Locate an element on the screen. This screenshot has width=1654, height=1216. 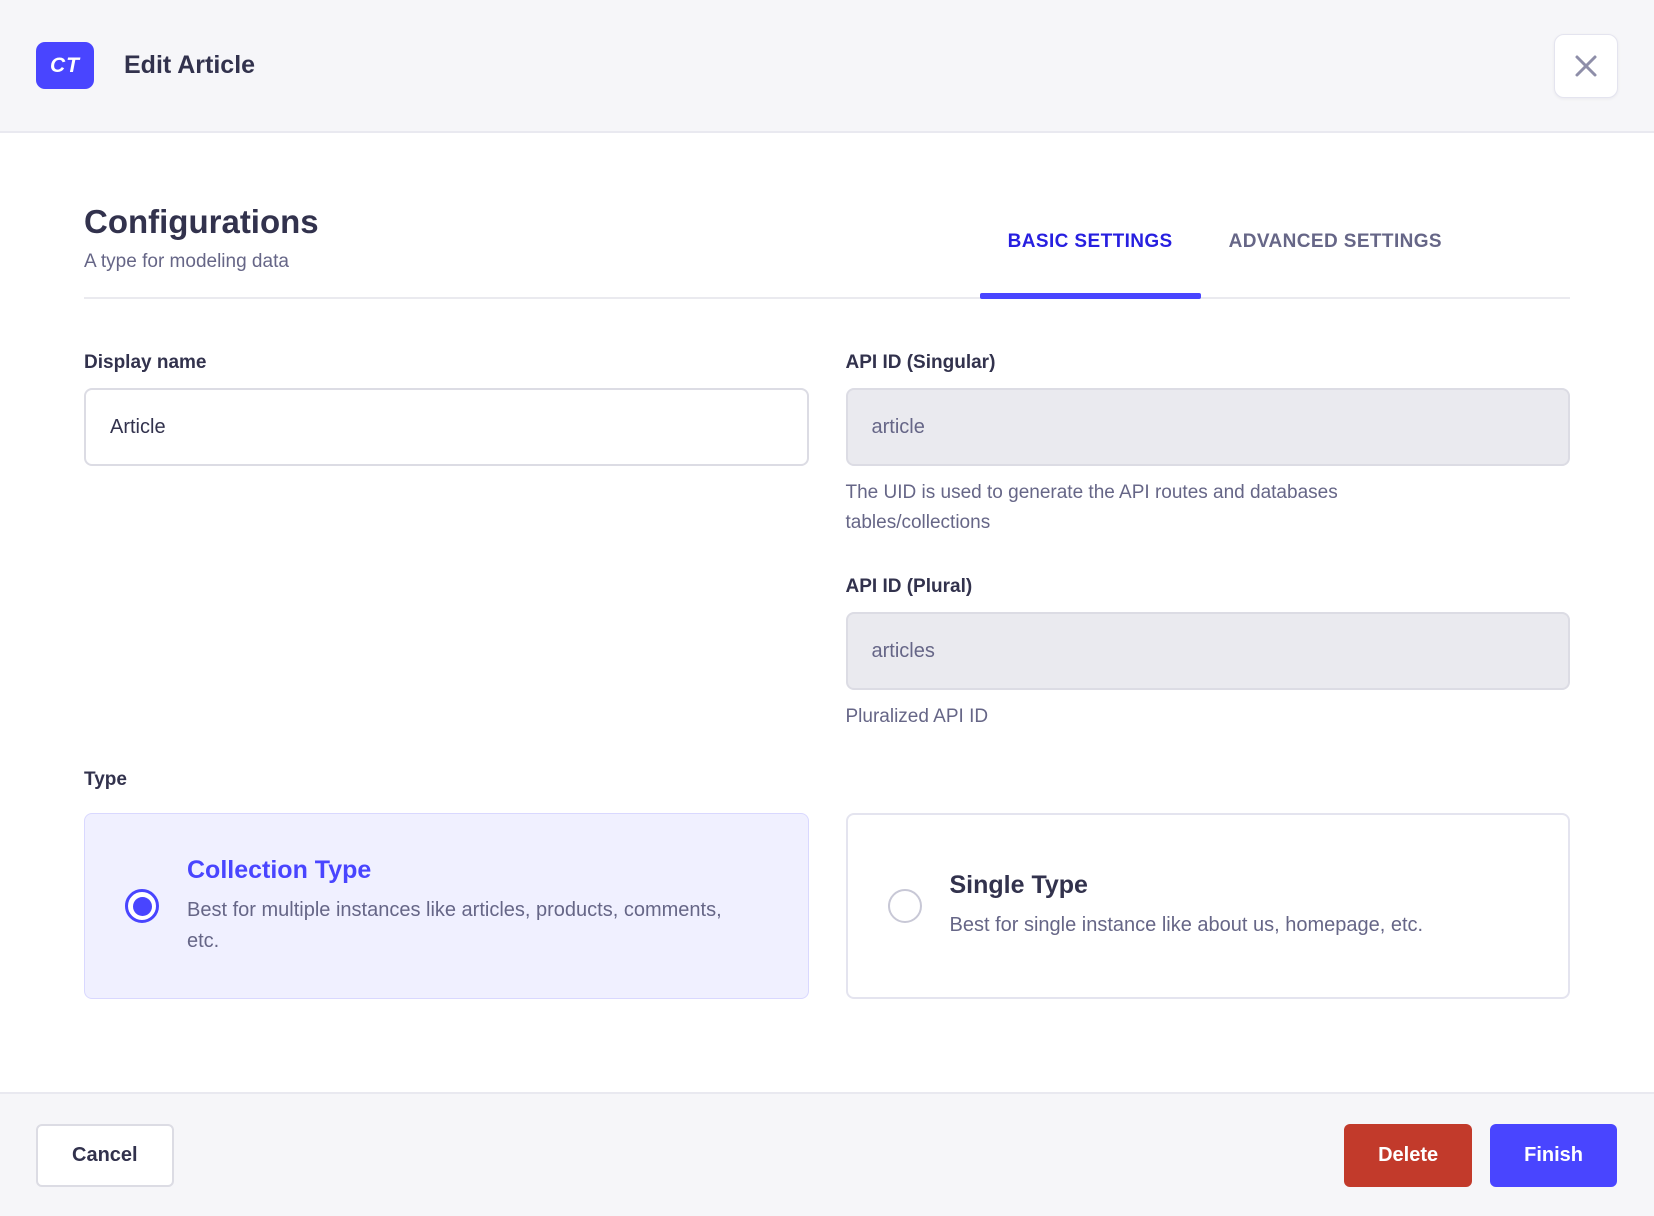
close-button is located at coordinates (1586, 65).